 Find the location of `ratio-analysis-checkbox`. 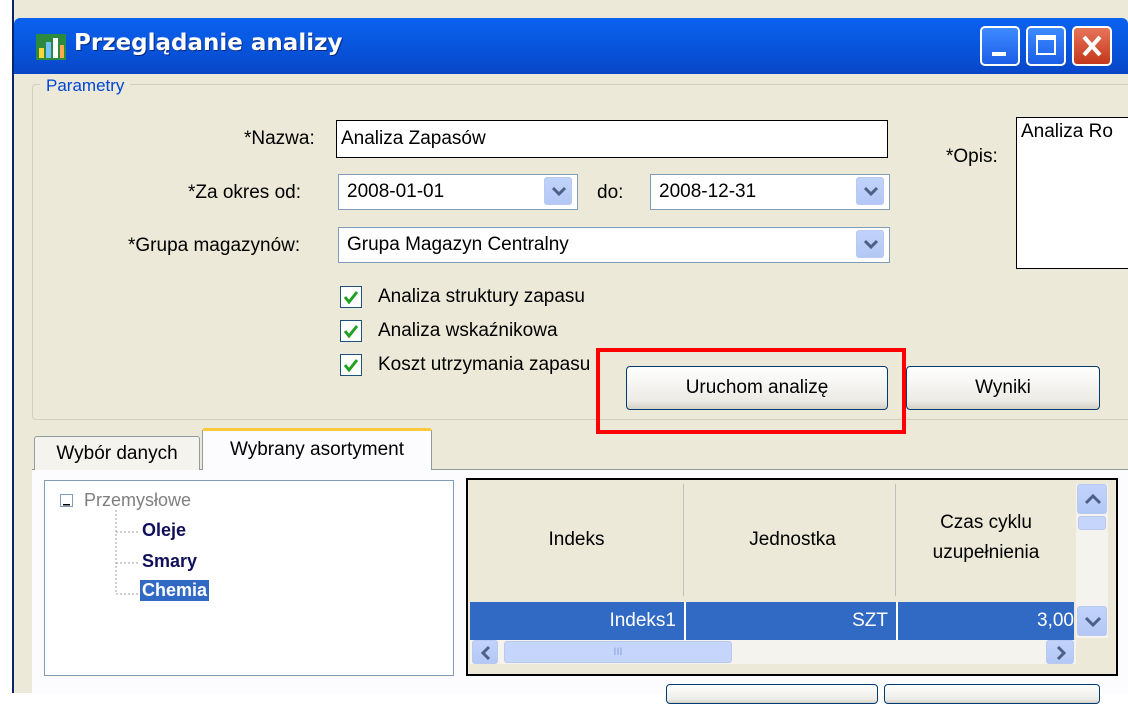

ratio-analysis-checkbox is located at coordinates (351, 331).